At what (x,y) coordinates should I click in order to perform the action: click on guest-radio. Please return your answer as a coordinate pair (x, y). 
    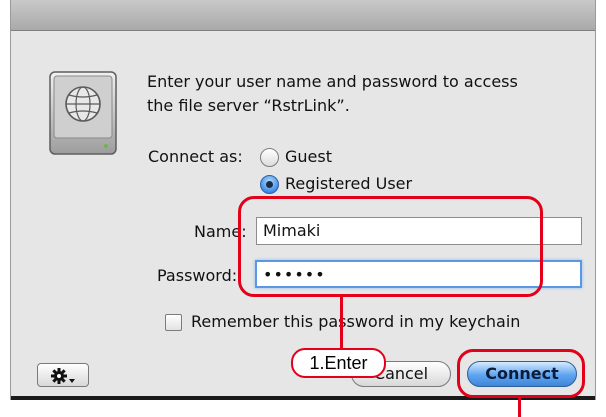
    Looking at the image, I should click on (269, 157).